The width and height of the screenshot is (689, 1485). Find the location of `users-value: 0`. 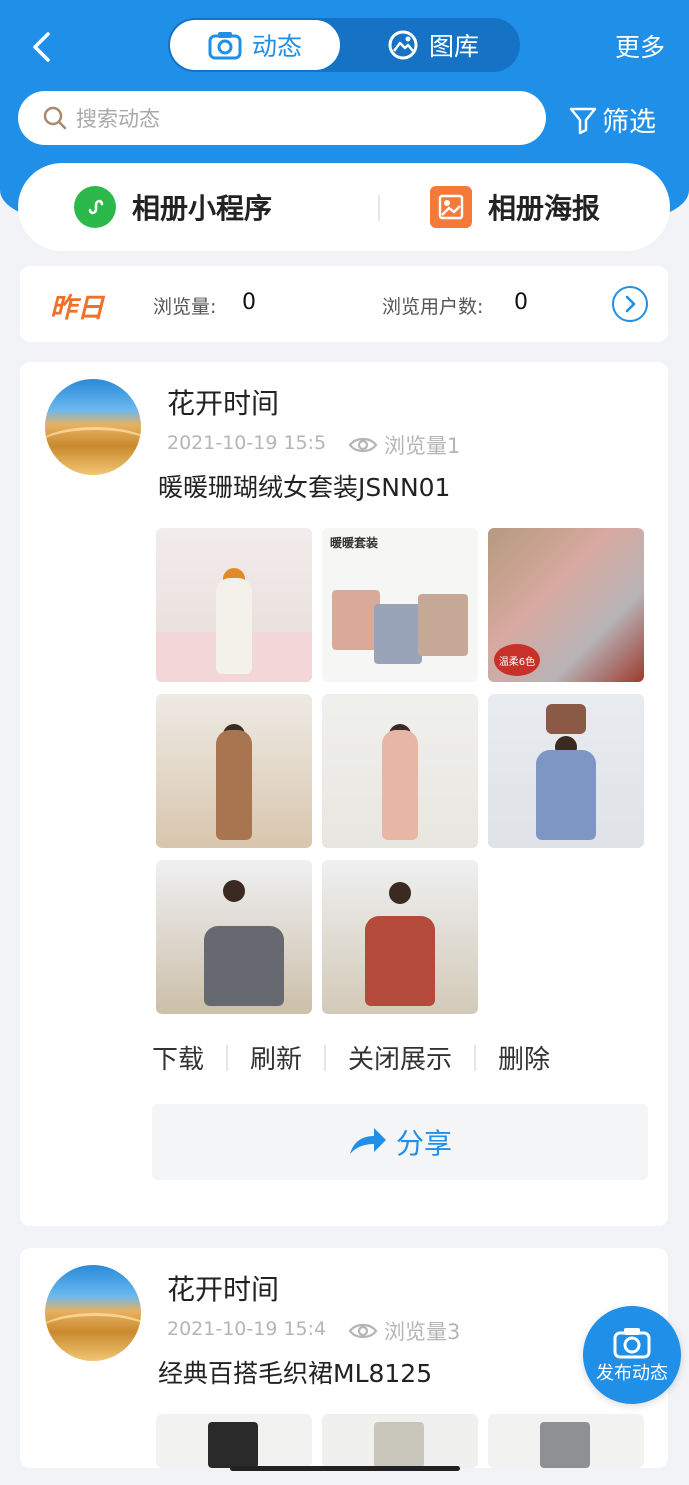

users-value: 0 is located at coordinates (521, 302).